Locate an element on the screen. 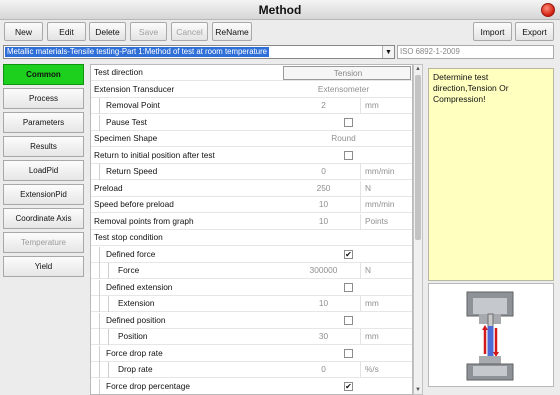 This screenshot has width=560, height=395. title-bar: Method is located at coordinates (280, 10).